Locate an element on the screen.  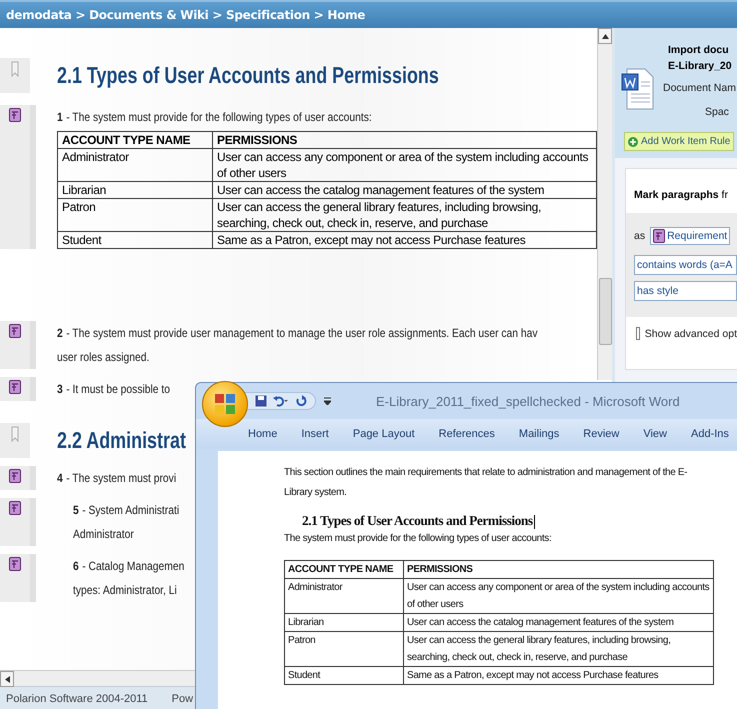
customize-toolbar-icon is located at coordinates (327, 401).